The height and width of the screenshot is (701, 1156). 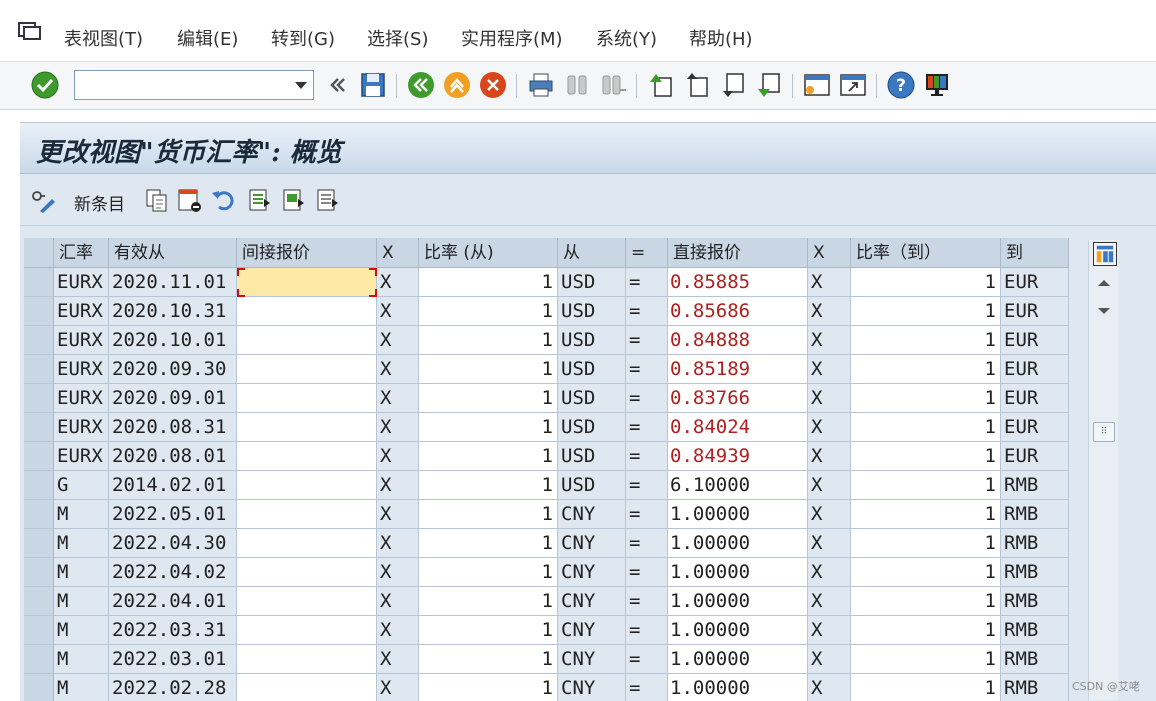 I want to click on menu-edit: 编辑(E), so click(x=207, y=38).